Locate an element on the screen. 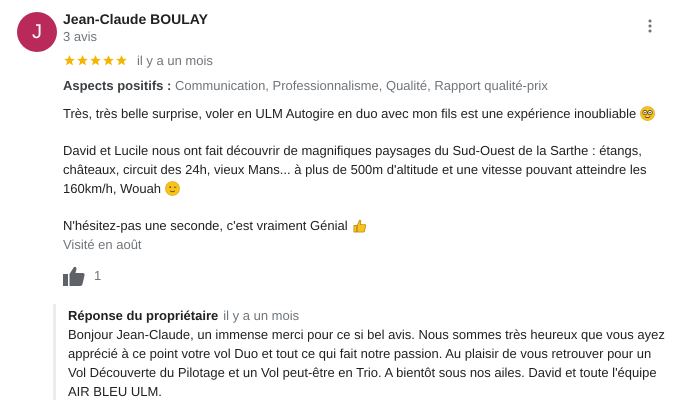 Image resolution: width=680 pixels, height=400 pixels. review-text: Très, très belle surprise, voler en ULM Autogire en duo avec mon fils est une expérience inoubliable is located at coordinates (349, 114).